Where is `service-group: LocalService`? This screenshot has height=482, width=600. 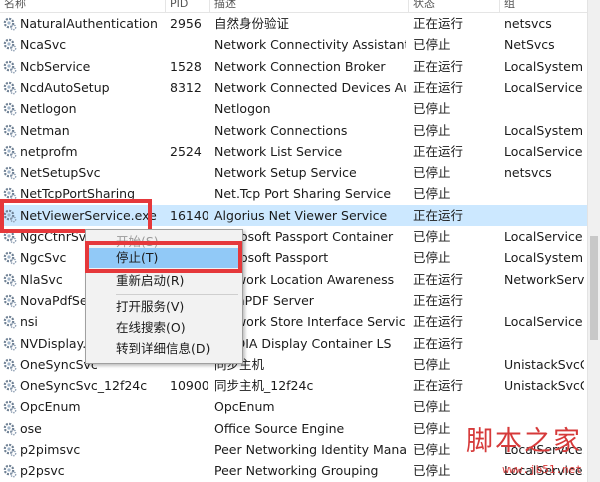
service-group: LocalService is located at coordinates (543, 151).